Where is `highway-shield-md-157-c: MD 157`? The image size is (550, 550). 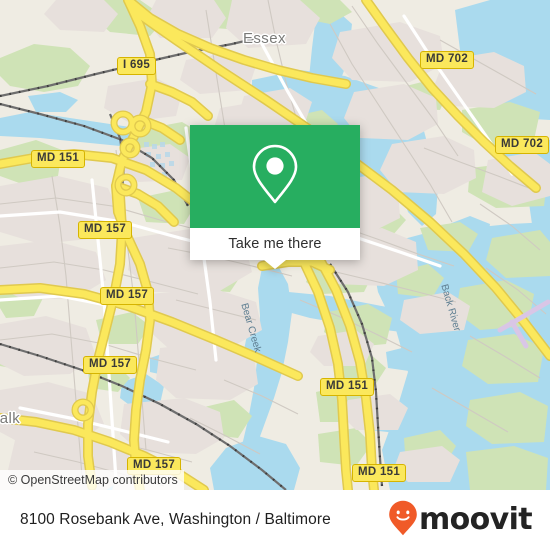
highway-shield-md-157-c: MD 157 is located at coordinates (110, 365).